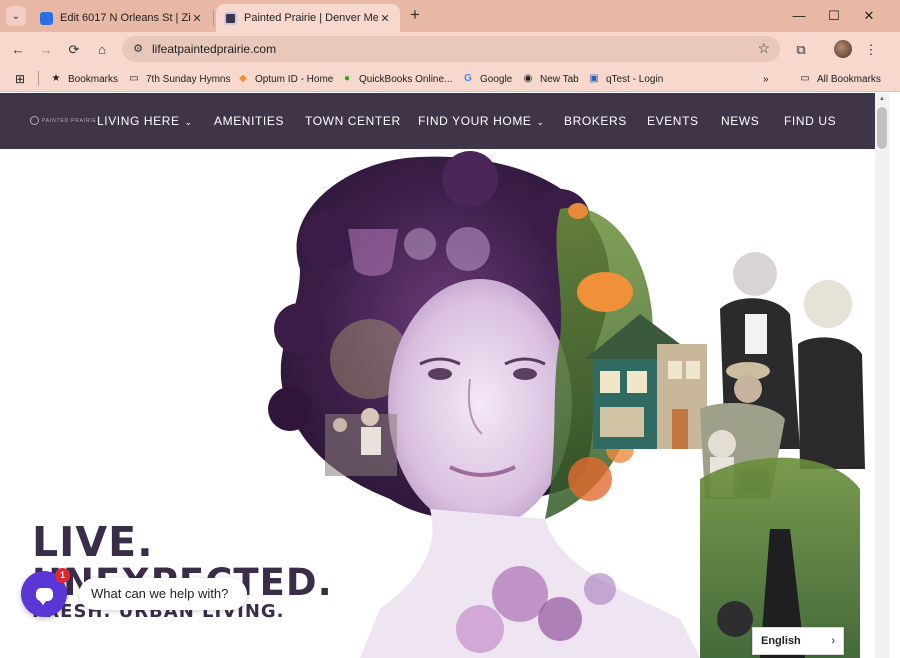  I want to click on profile-avatar, so click(843, 49).